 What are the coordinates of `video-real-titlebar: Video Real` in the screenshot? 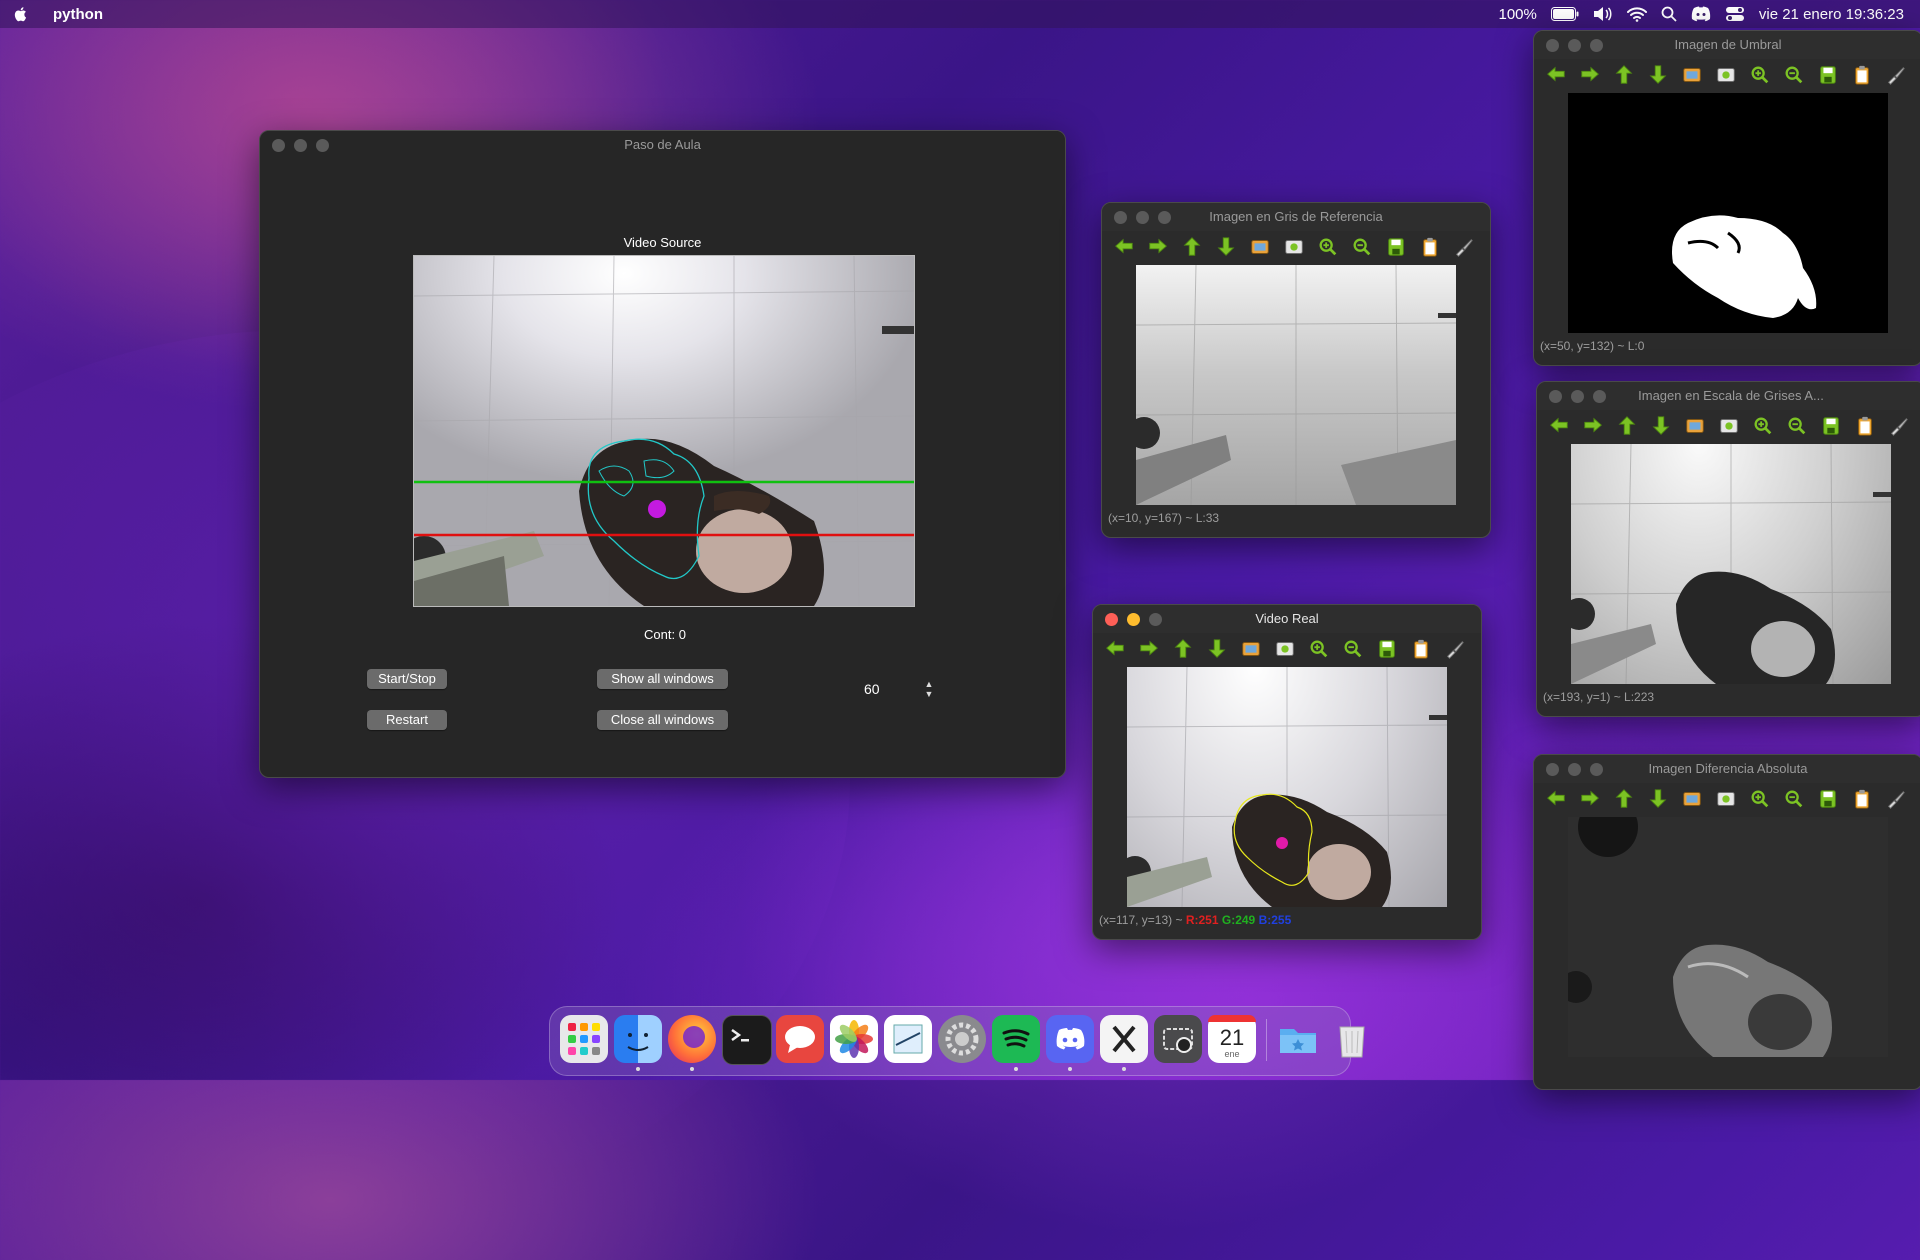 It's located at (1287, 619).